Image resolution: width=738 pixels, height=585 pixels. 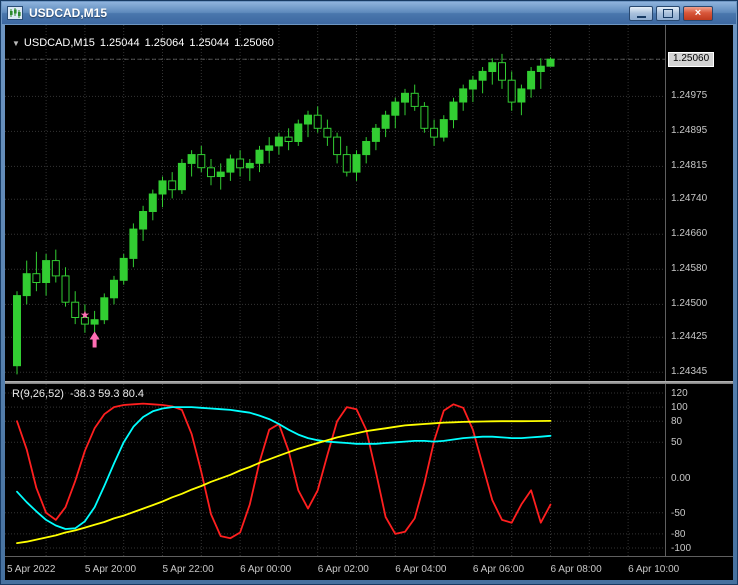 What do you see at coordinates (59, 43) in the screenshot?
I see `ohlc-symbol: USDCAD,M15` at bounding box center [59, 43].